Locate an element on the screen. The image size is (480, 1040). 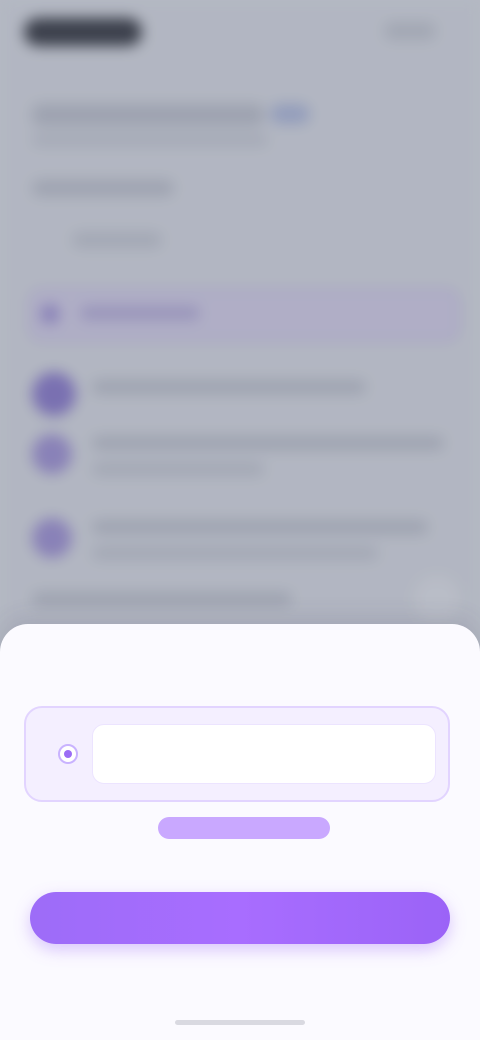
inline-link is located at coordinates (244, 828).